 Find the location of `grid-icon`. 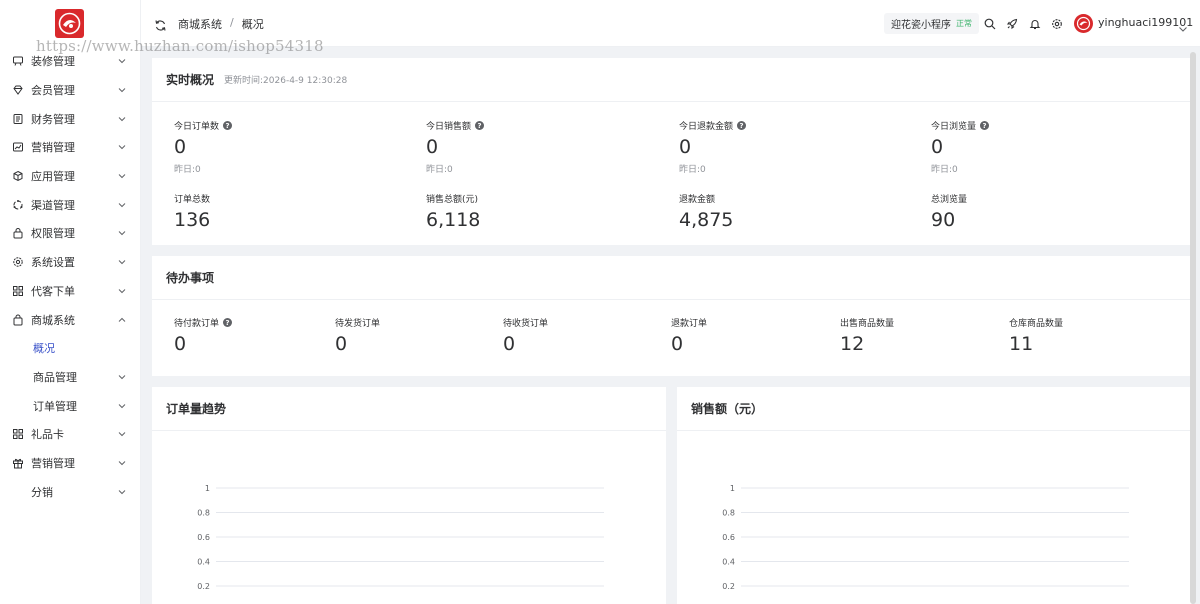

grid-icon is located at coordinates (18, 291).